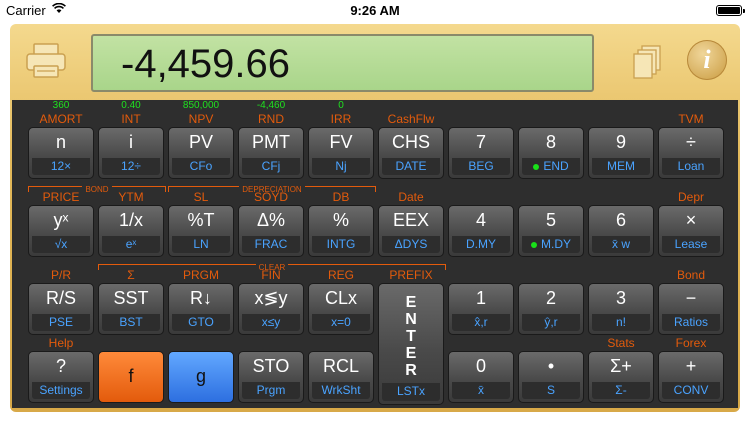 The image size is (750, 422). I want to click on key-sigma-plus: Σ+ Σ-, so click(621, 377).